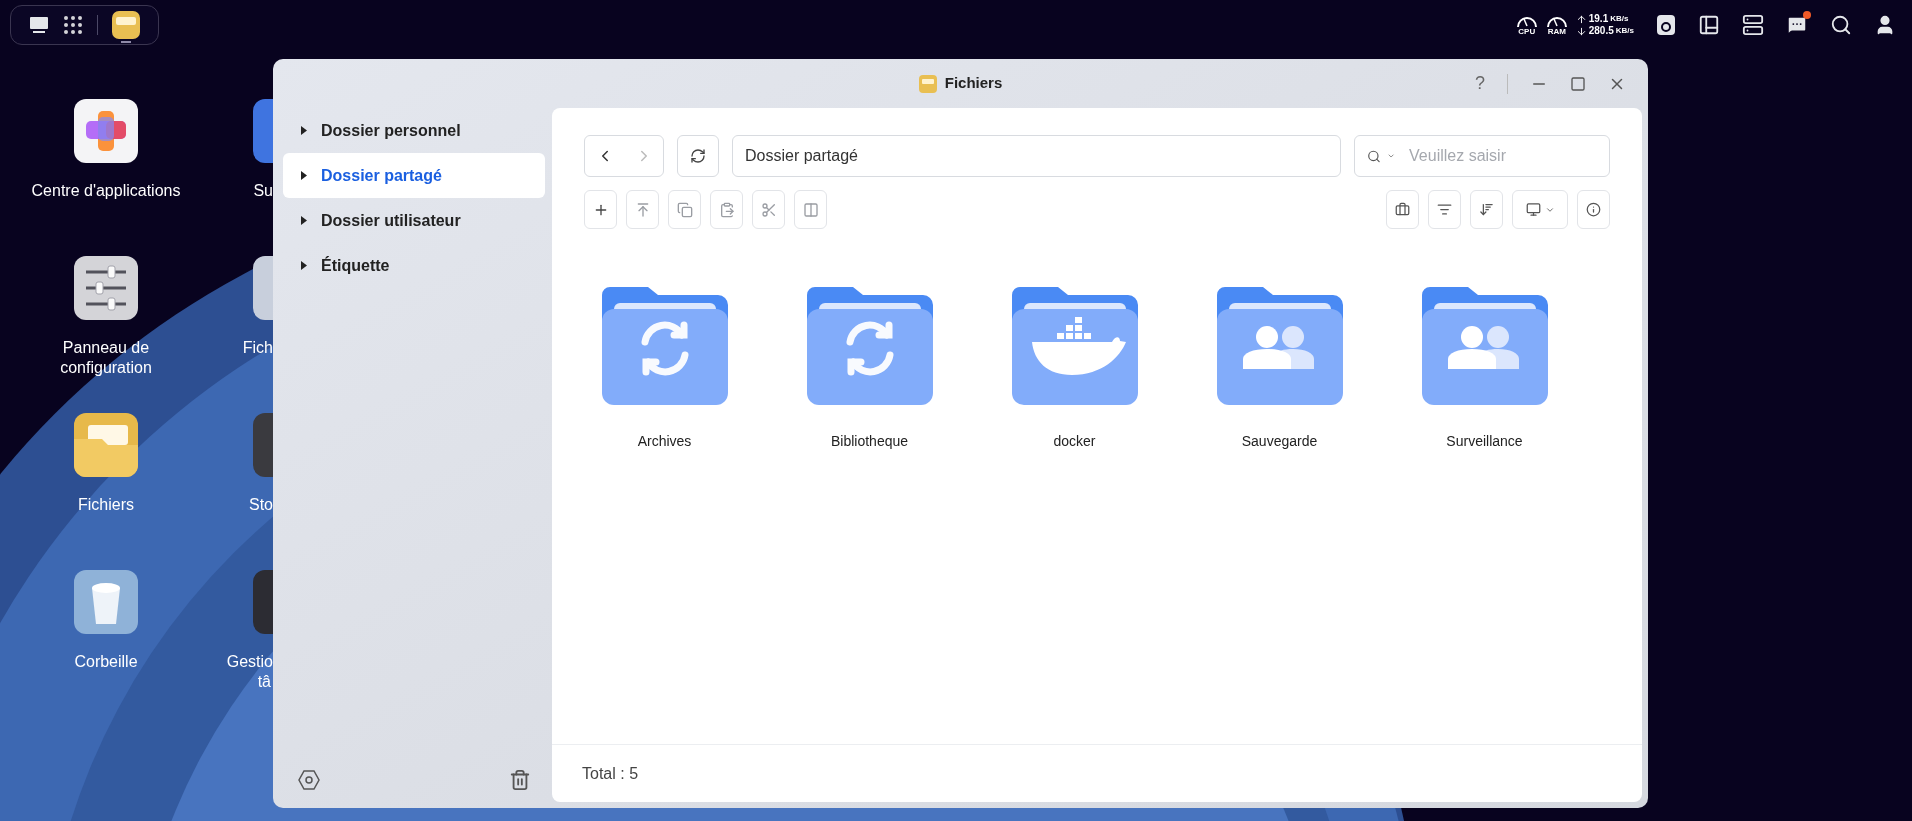  Describe the element at coordinates (1753, 25) in the screenshot. I see `server-icon` at that location.